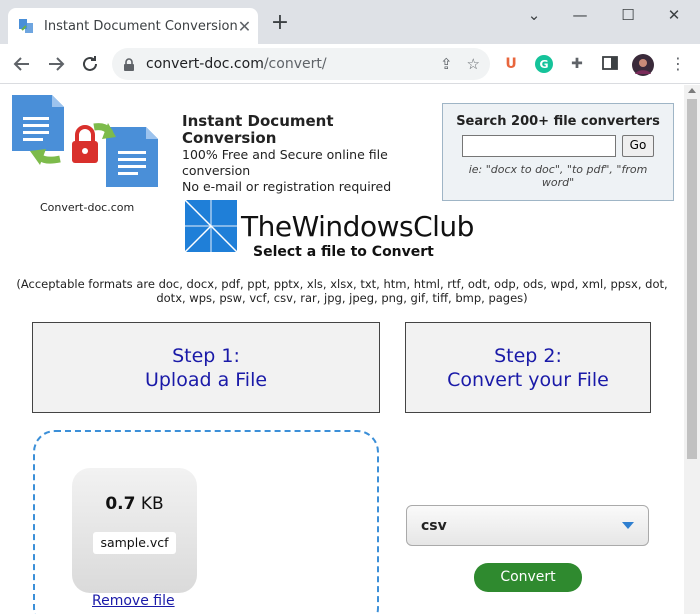  I want to click on browser-tab: Instant Document Conversion ✕, so click(133, 26).